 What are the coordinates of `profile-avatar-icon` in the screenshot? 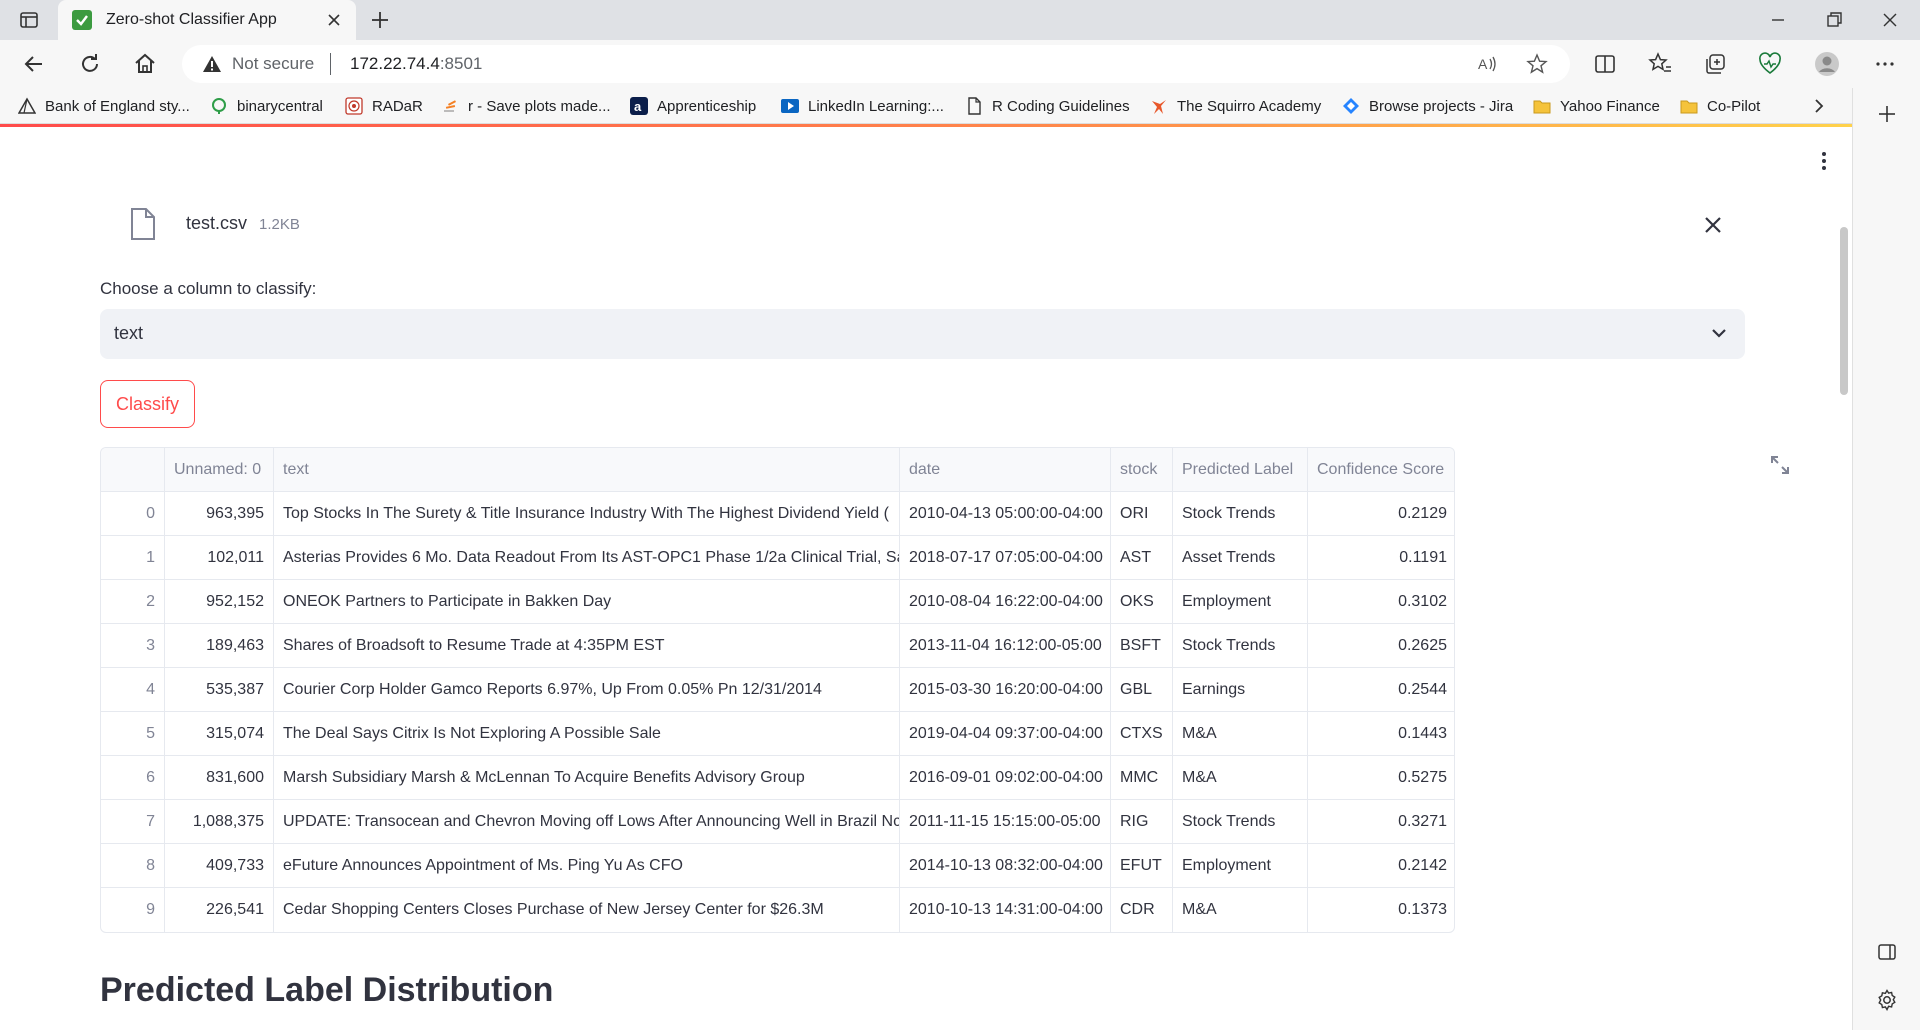 It's located at (1827, 64).